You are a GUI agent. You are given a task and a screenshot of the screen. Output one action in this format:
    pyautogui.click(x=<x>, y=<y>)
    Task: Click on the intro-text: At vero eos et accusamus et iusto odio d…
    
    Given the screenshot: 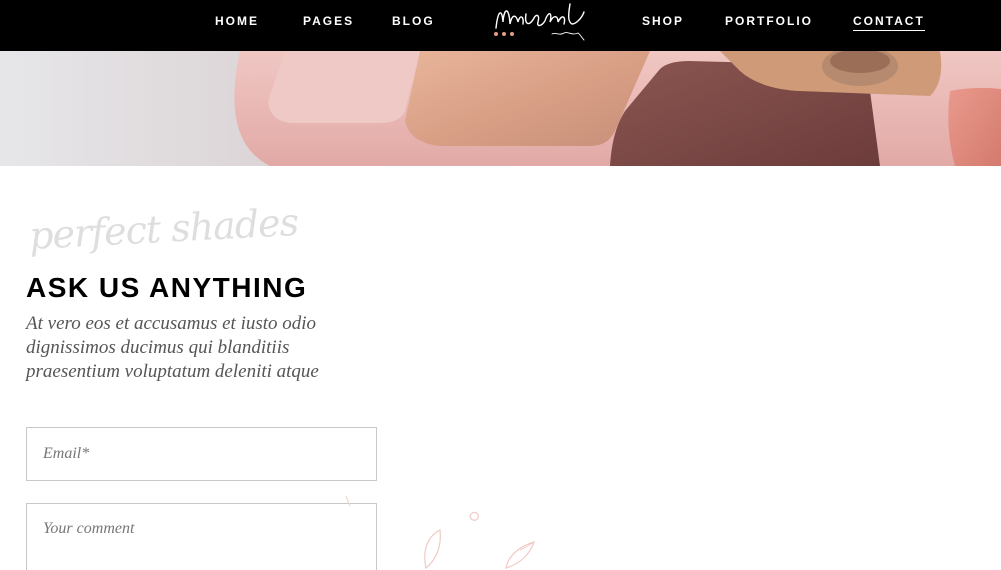 What is the action you would take?
    pyautogui.click(x=172, y=347)
    